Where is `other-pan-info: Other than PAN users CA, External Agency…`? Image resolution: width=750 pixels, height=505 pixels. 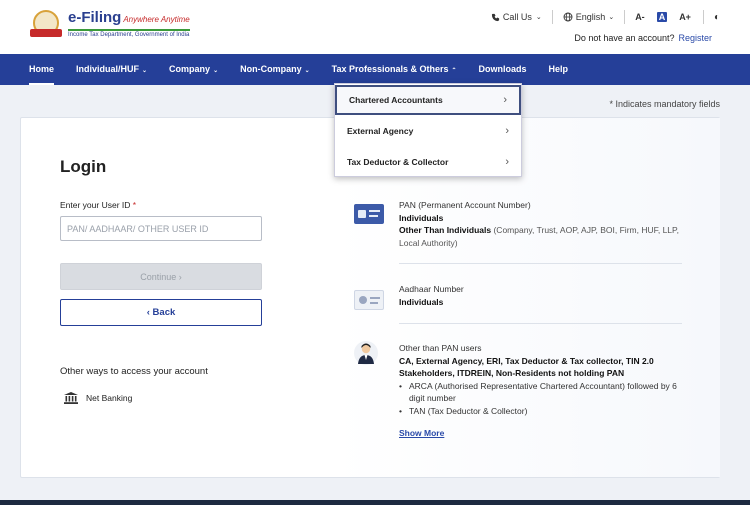 other-pan-info: Other than PAN users CA, External Agency… is located at coordinates (544, 379).